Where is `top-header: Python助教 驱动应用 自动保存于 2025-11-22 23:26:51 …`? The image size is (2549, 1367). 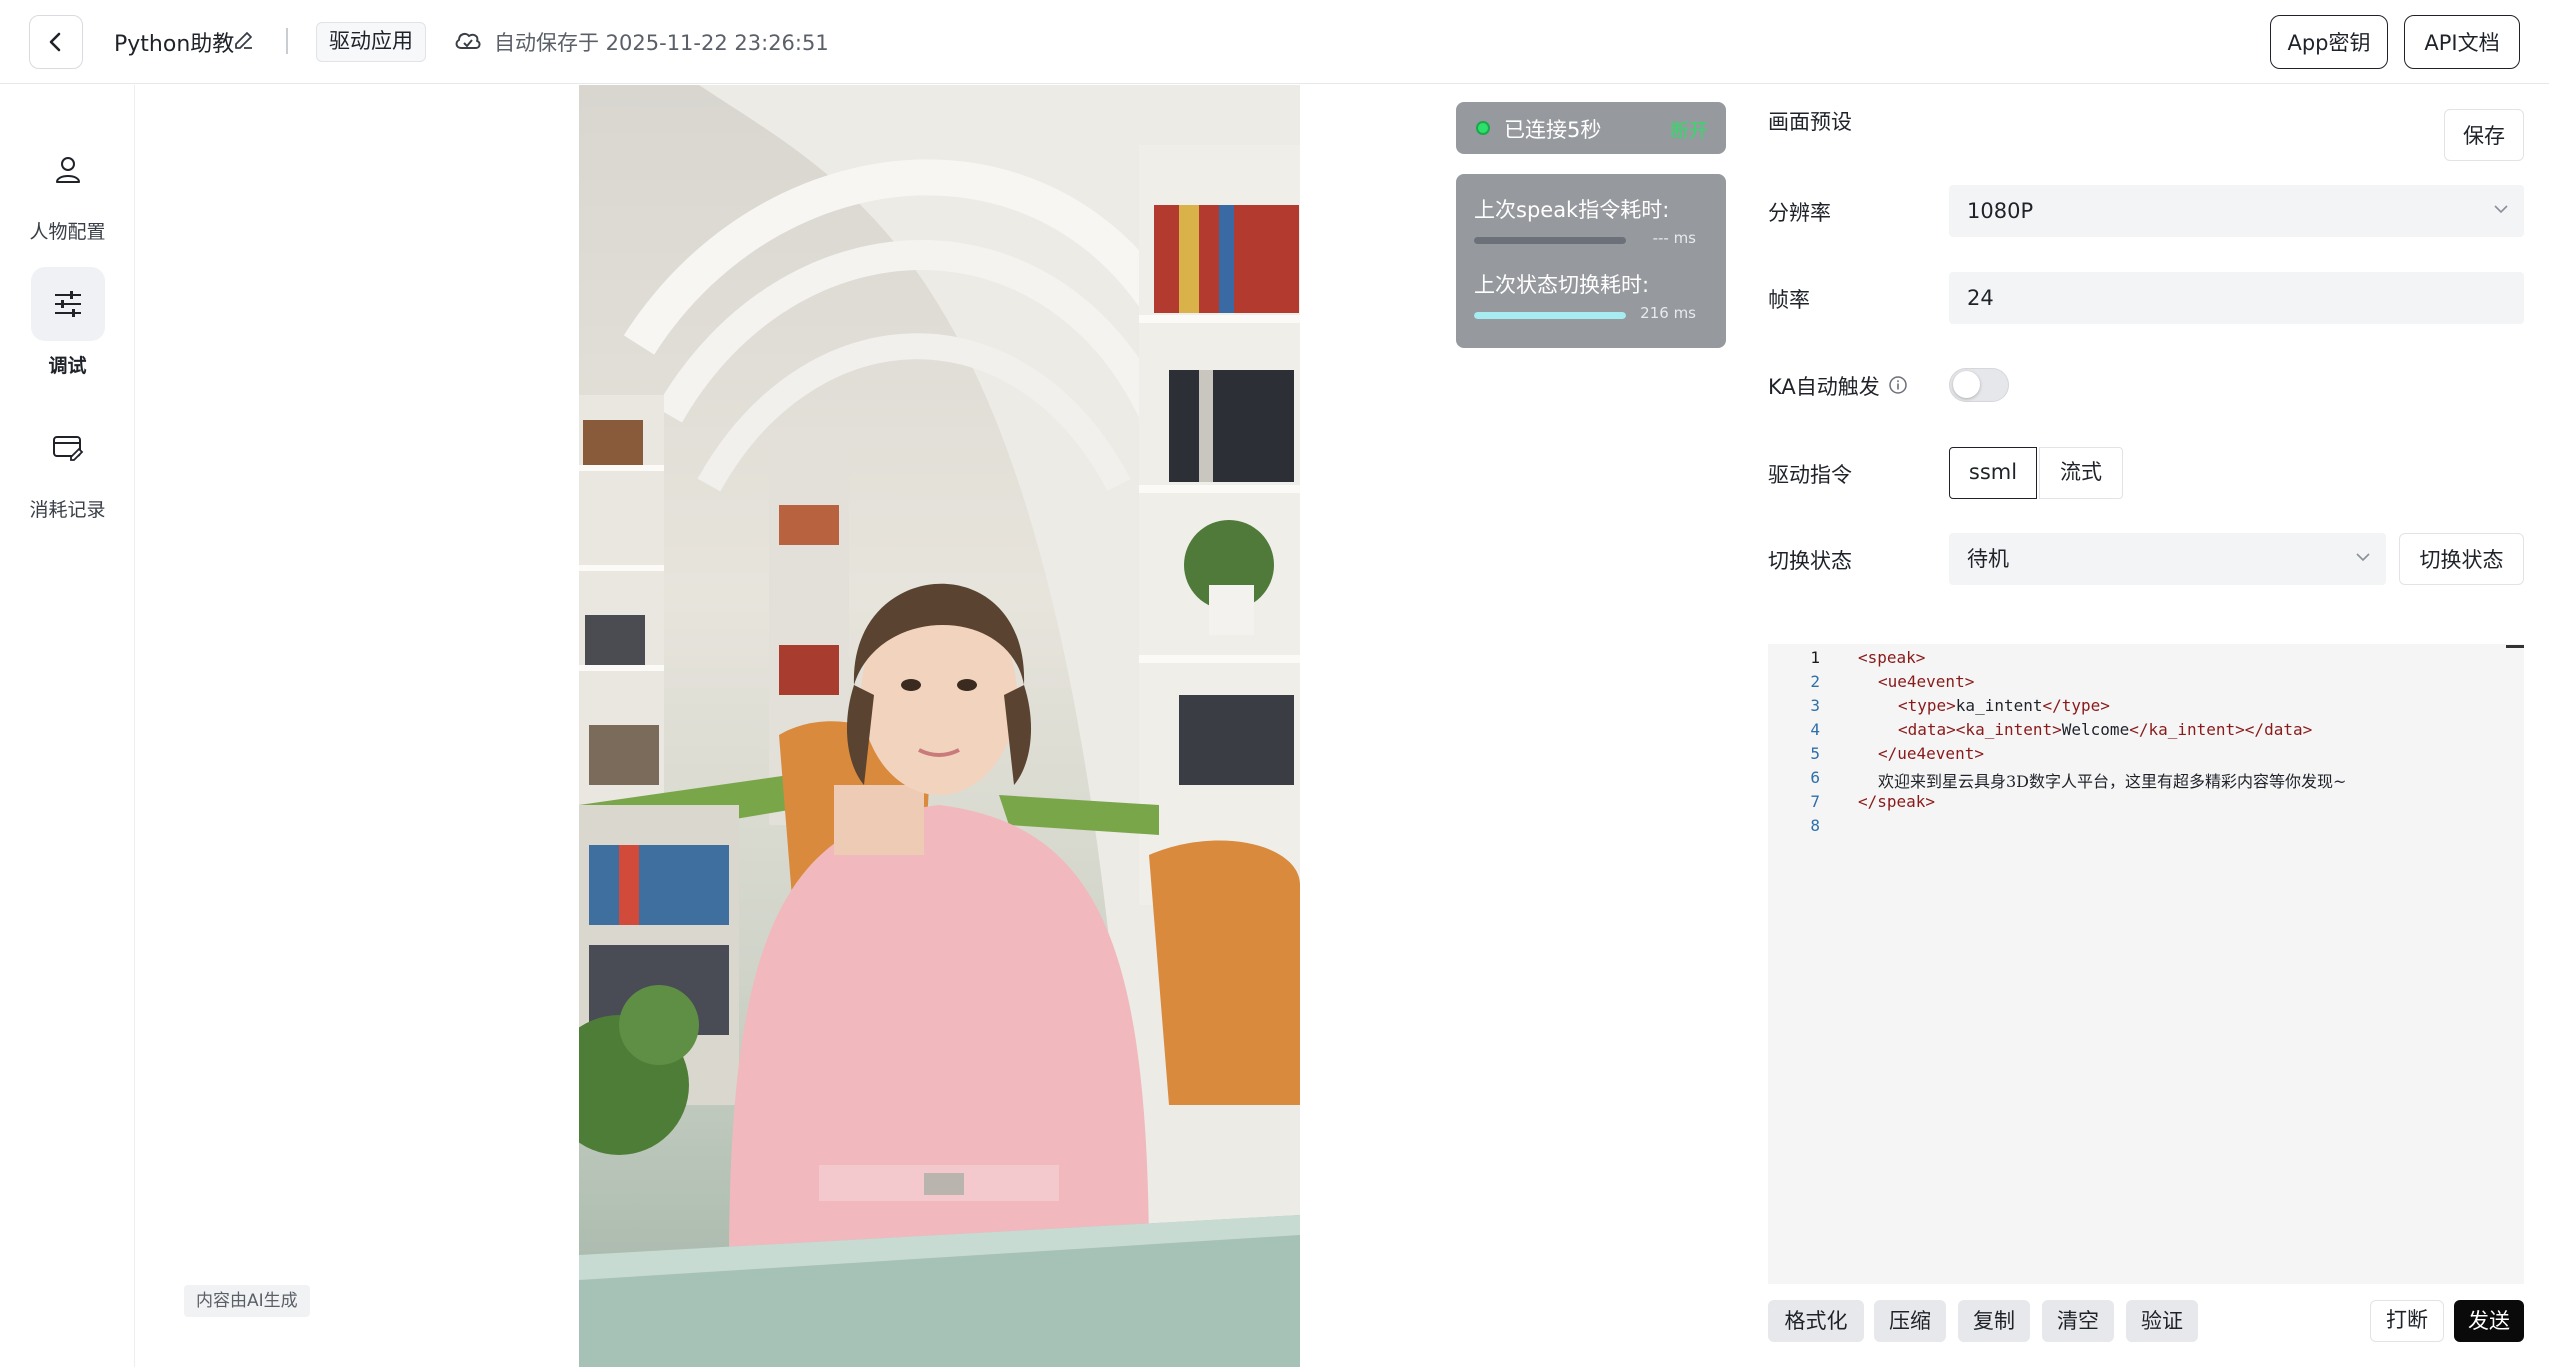
top-header: Python助教 驱动应用 自动保存于 2025-11-22 23:26:51 … is located at coordinates (1274, 42).